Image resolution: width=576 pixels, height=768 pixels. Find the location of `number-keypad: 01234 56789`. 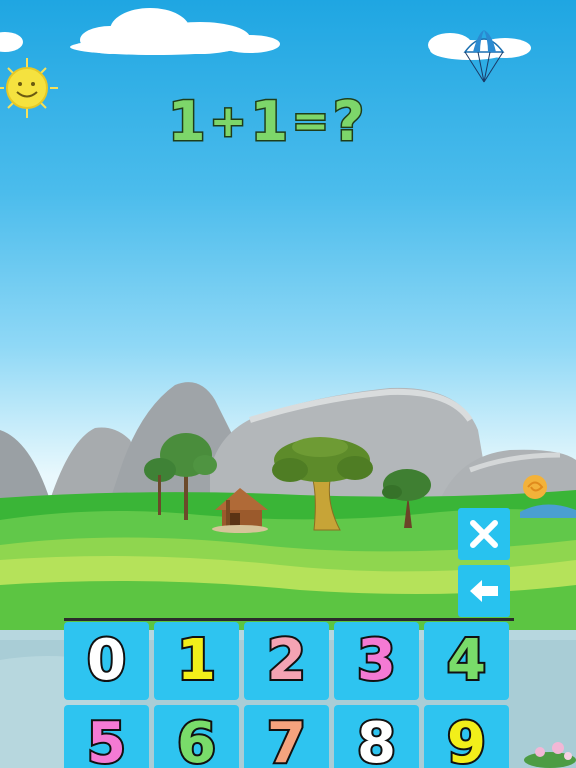

number-keypad: 01234 56789 is located at coordinates (289, 695).